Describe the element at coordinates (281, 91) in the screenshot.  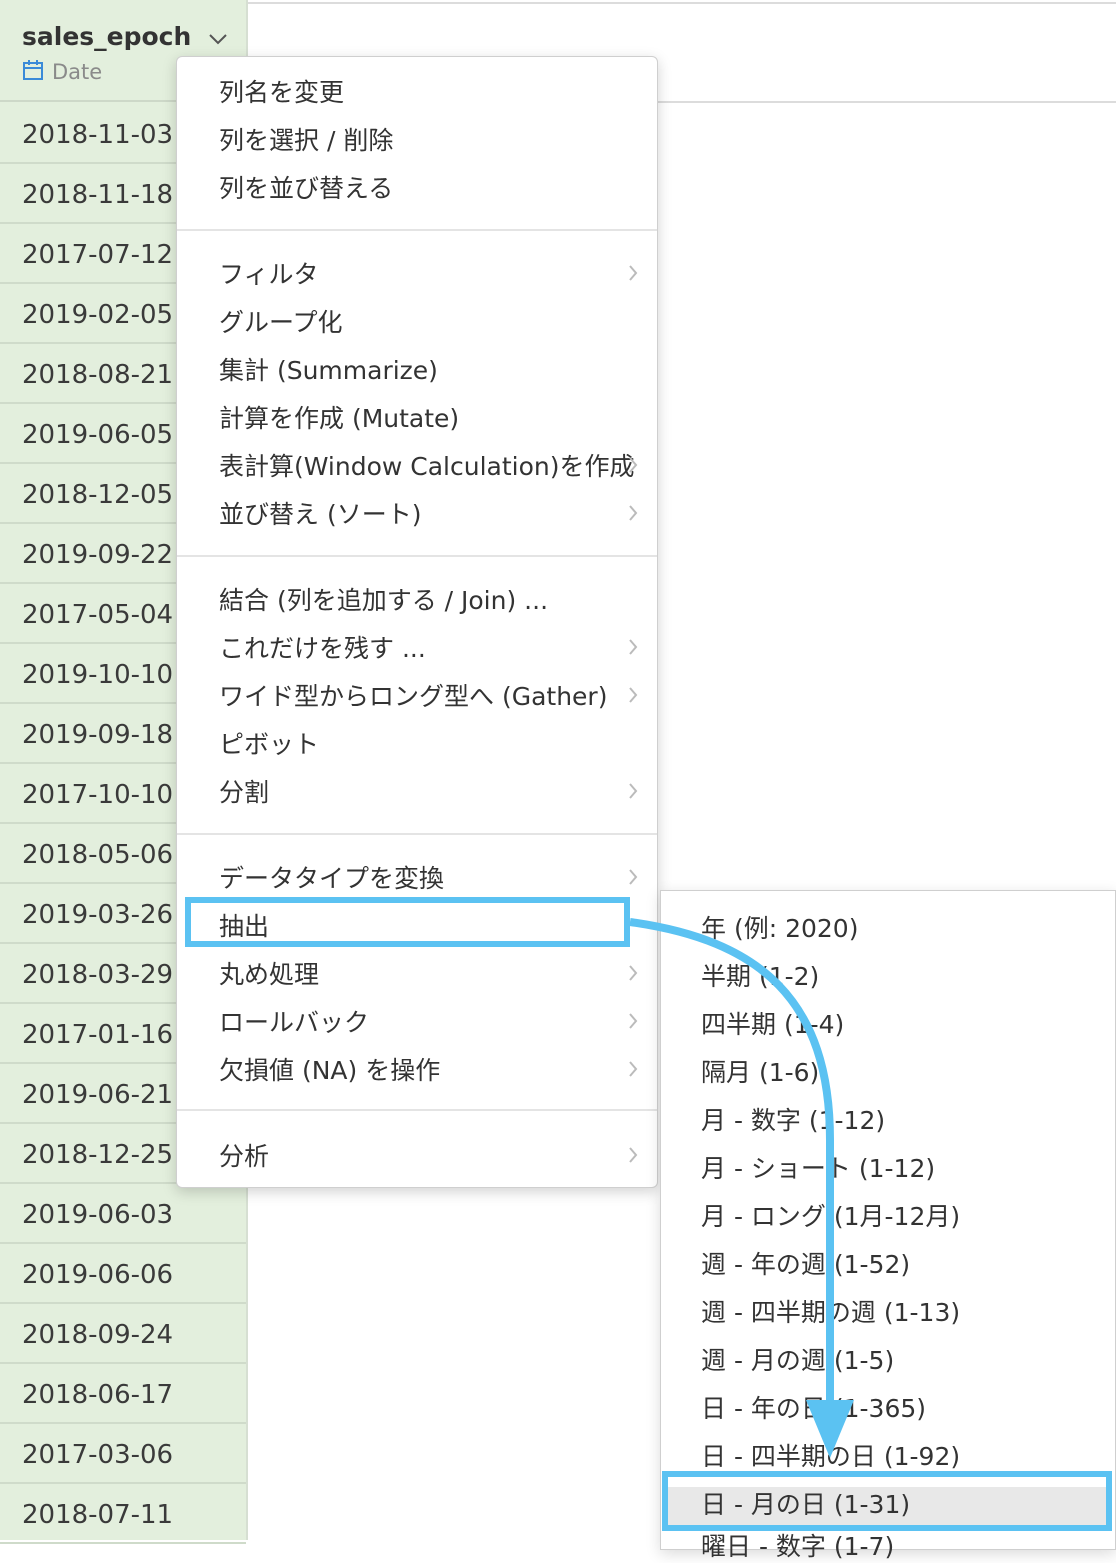
I see `menu-item-rename: 列名を変更` at that location.